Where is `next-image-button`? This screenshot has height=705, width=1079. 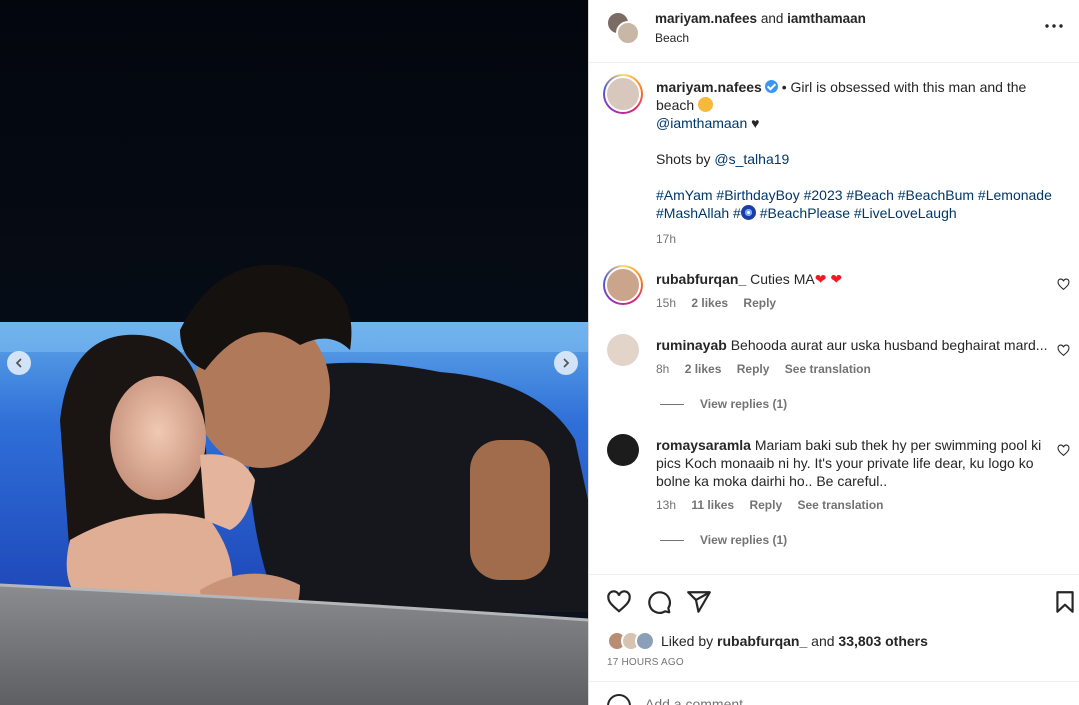 next-image-button is located at coordinates (566, 363).